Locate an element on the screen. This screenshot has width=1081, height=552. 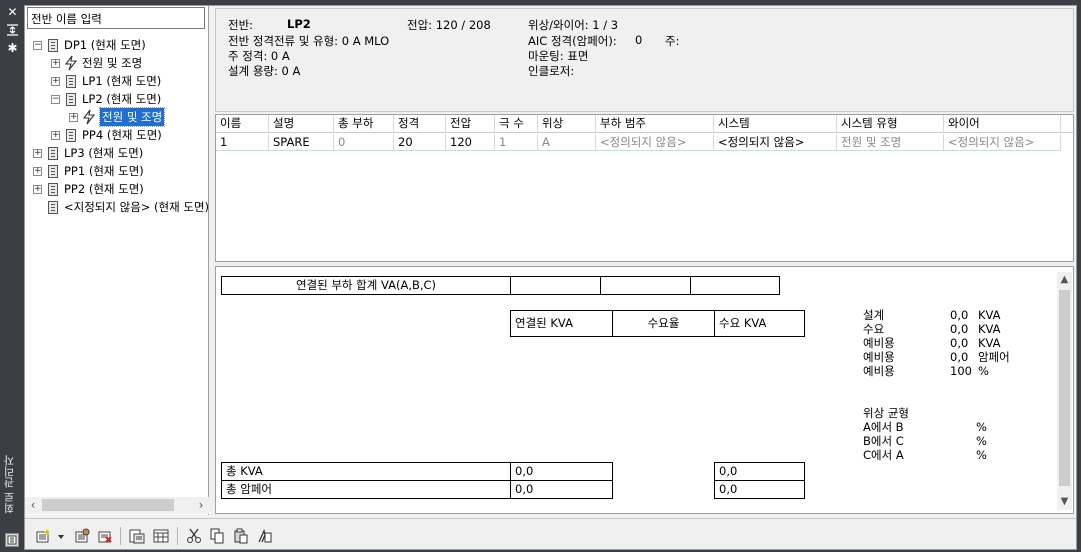
total-amp-demand: 0,0 is located at coordinates (759, 489).